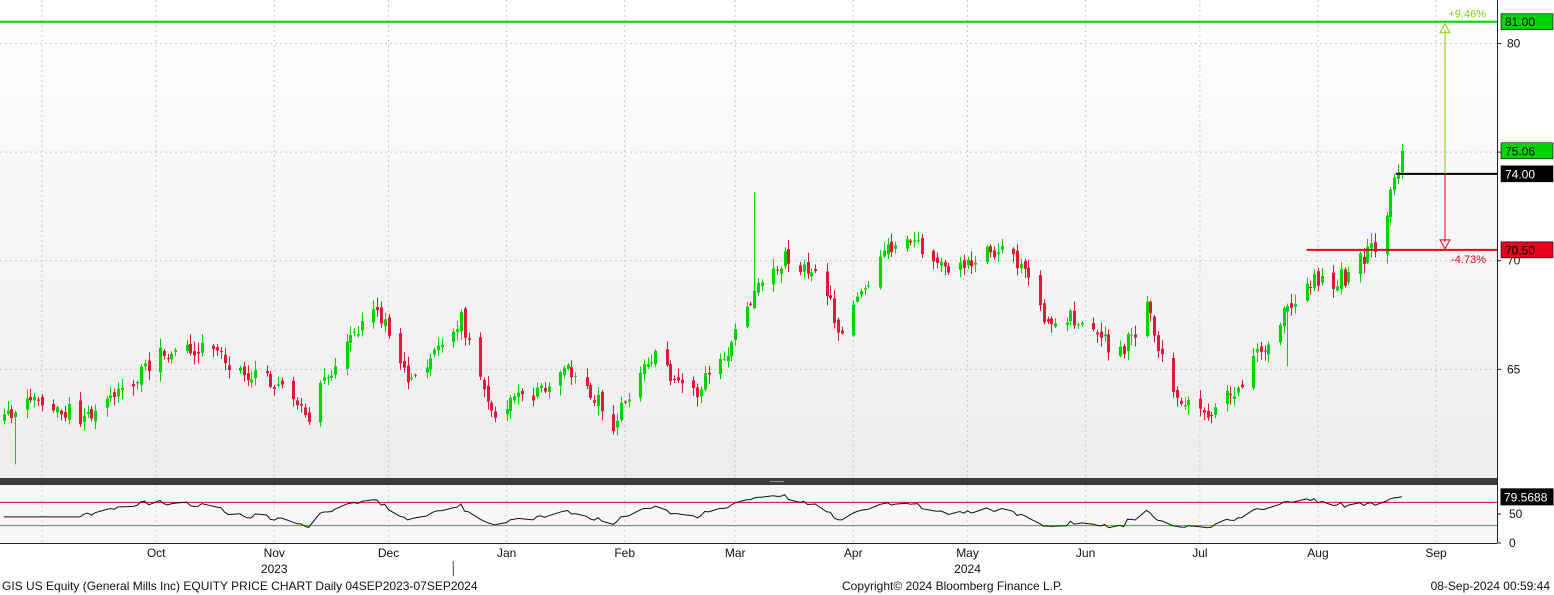 The width and height of the screenshot is (1554, 595). I want to click on rsi-tick-label: 50, so click(1516, 514).